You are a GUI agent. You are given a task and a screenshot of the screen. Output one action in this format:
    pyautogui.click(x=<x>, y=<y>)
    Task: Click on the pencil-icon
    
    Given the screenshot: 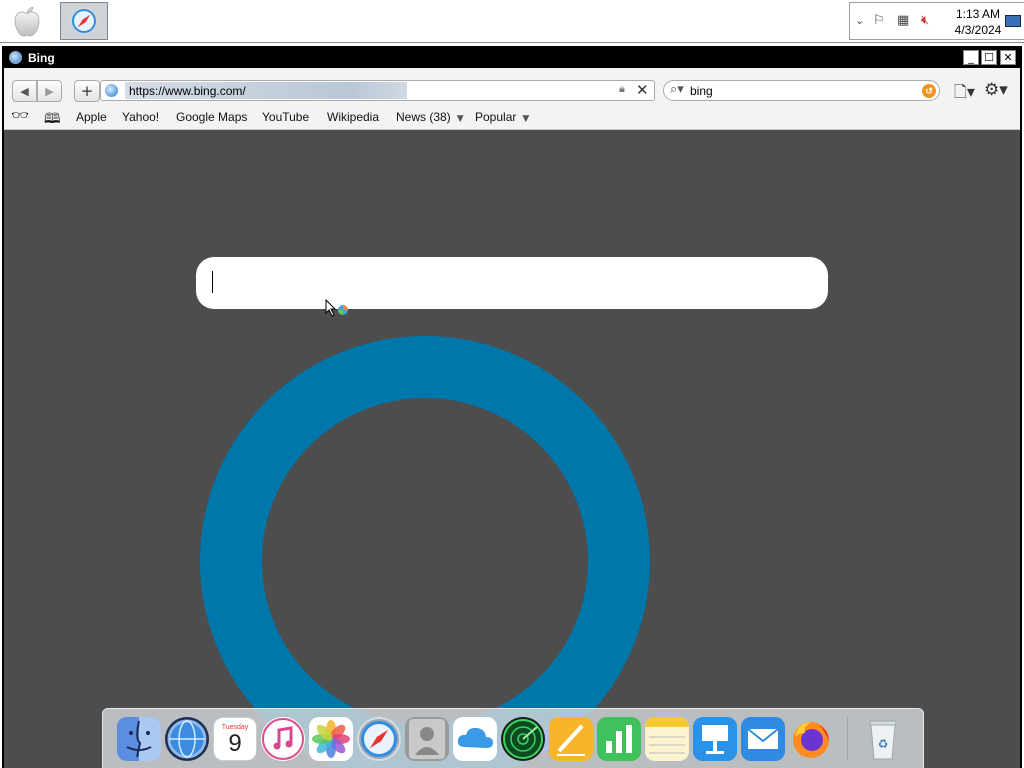 What is the action you would take?
    pyautogui.click(x=571, y=739)
    